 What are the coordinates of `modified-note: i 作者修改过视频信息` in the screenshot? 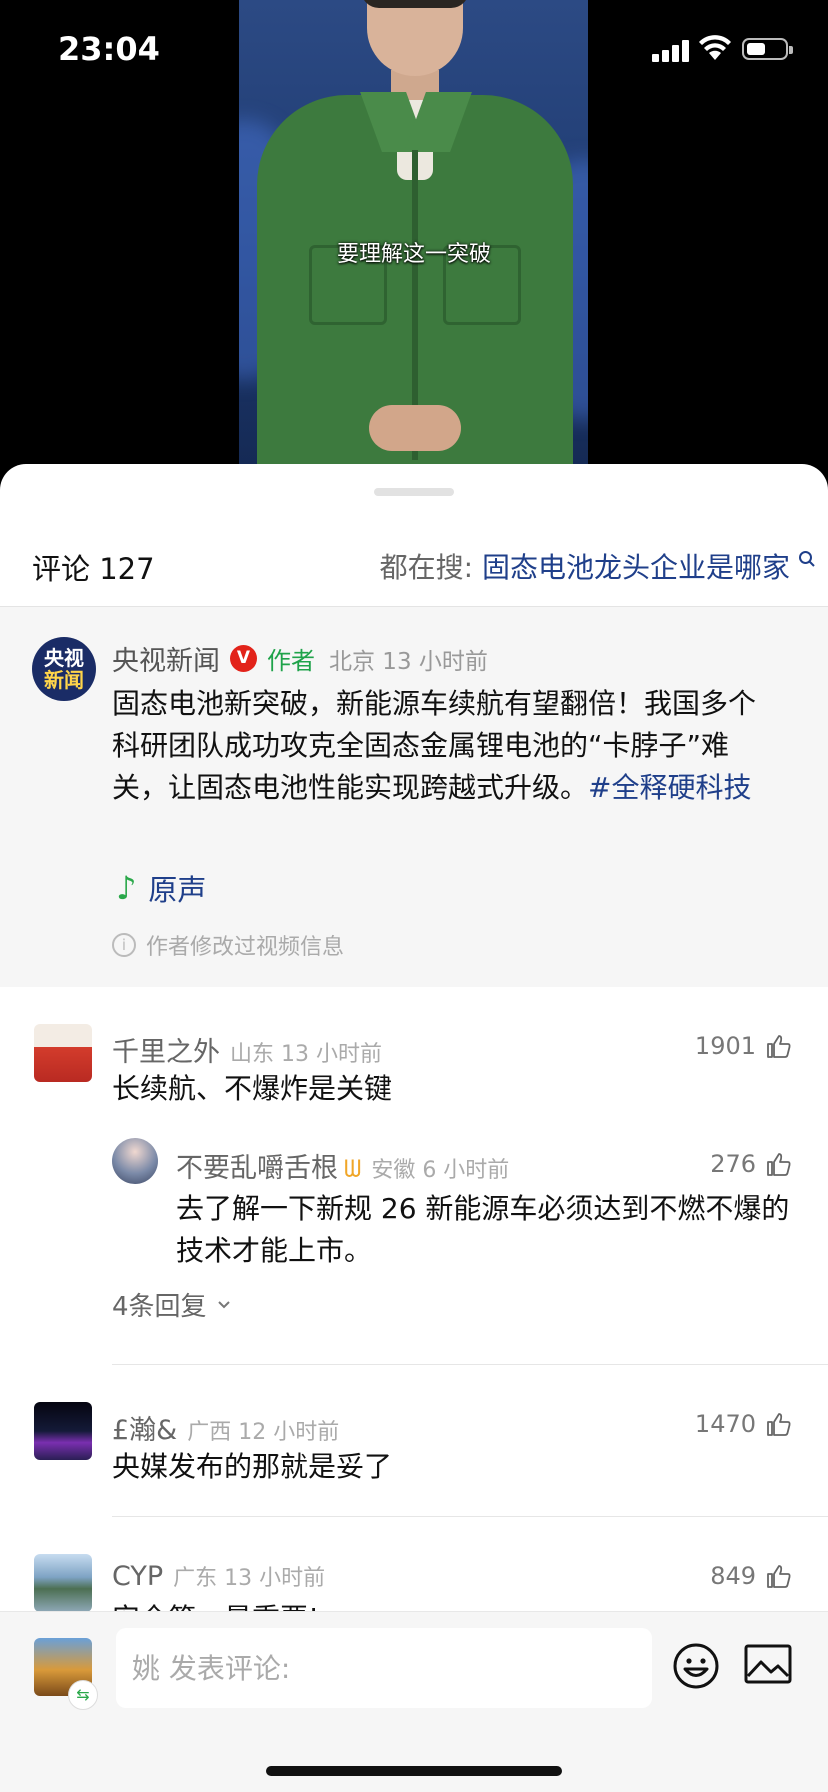 It's located at (228, 945).